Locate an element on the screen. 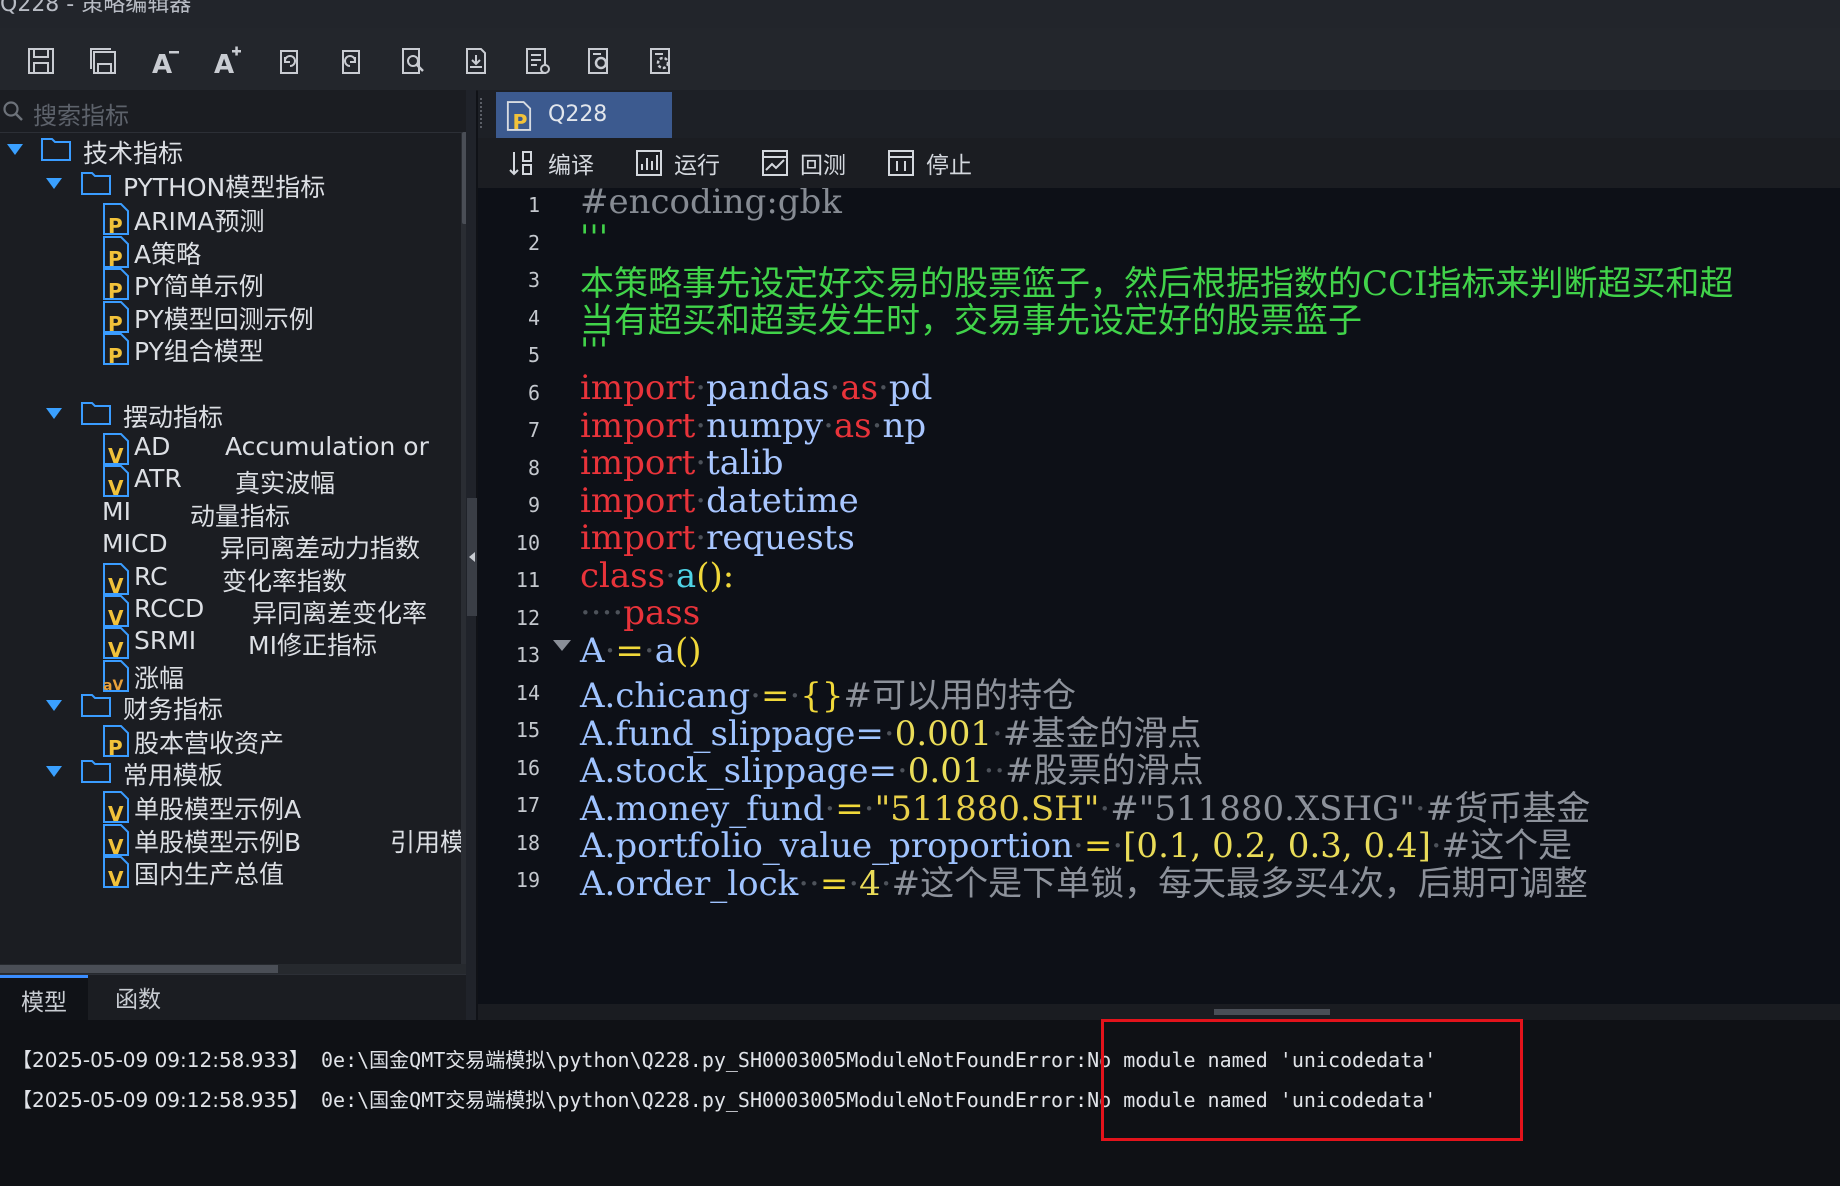 Image resolution: width=1840 pixels, height=1186 pixels. tab-functions: 函数 is located at coordinates (138, 997).